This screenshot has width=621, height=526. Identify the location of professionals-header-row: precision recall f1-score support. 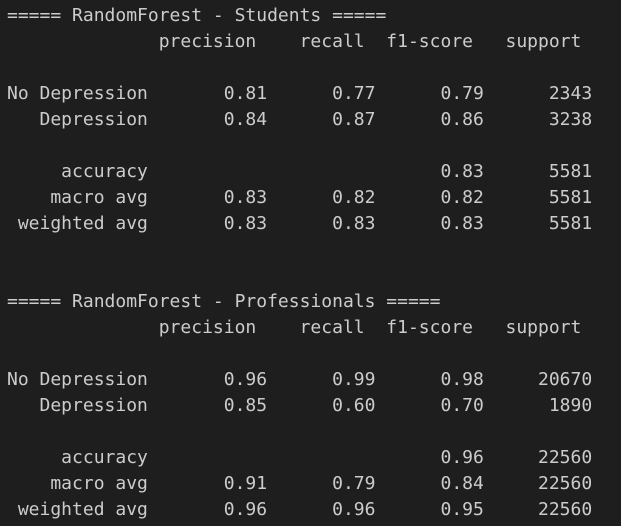
(294, 327).